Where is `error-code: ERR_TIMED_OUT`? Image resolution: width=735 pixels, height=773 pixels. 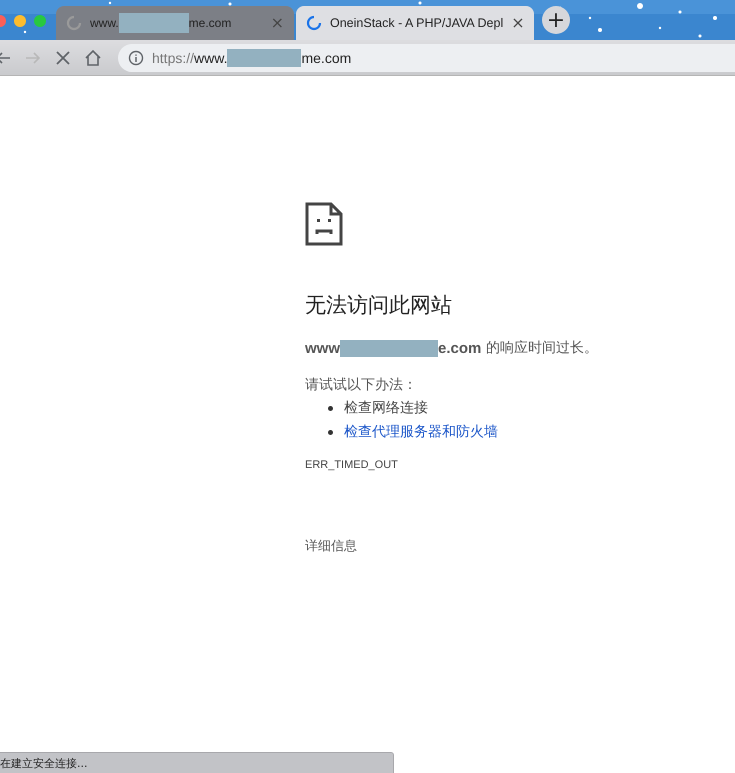 error-code: ERR_TIMED_OUT is located at coordinates (351, 465).